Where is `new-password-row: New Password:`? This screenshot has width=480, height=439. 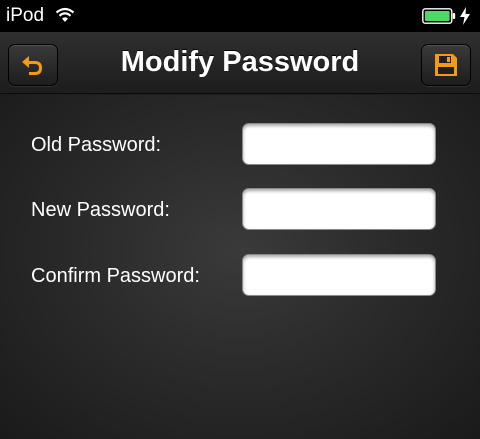
new-password-row: New Password: is located at coordinates (240, 210).